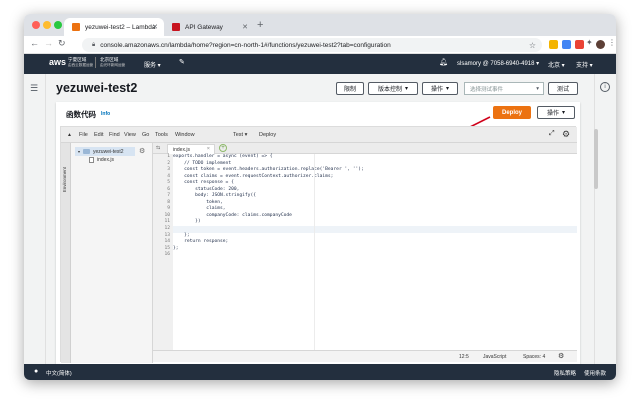 Image resolution: width=640 pixels, height=408 pixels. I want to click on language-mode: JavaScript, so click(494, 357).